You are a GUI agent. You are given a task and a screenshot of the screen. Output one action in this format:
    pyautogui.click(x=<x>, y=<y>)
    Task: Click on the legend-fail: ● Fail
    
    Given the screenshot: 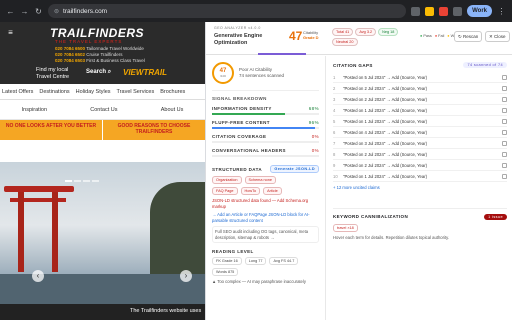 What is the action you would take?
    pyautogui.click(x=439, y=36)
    